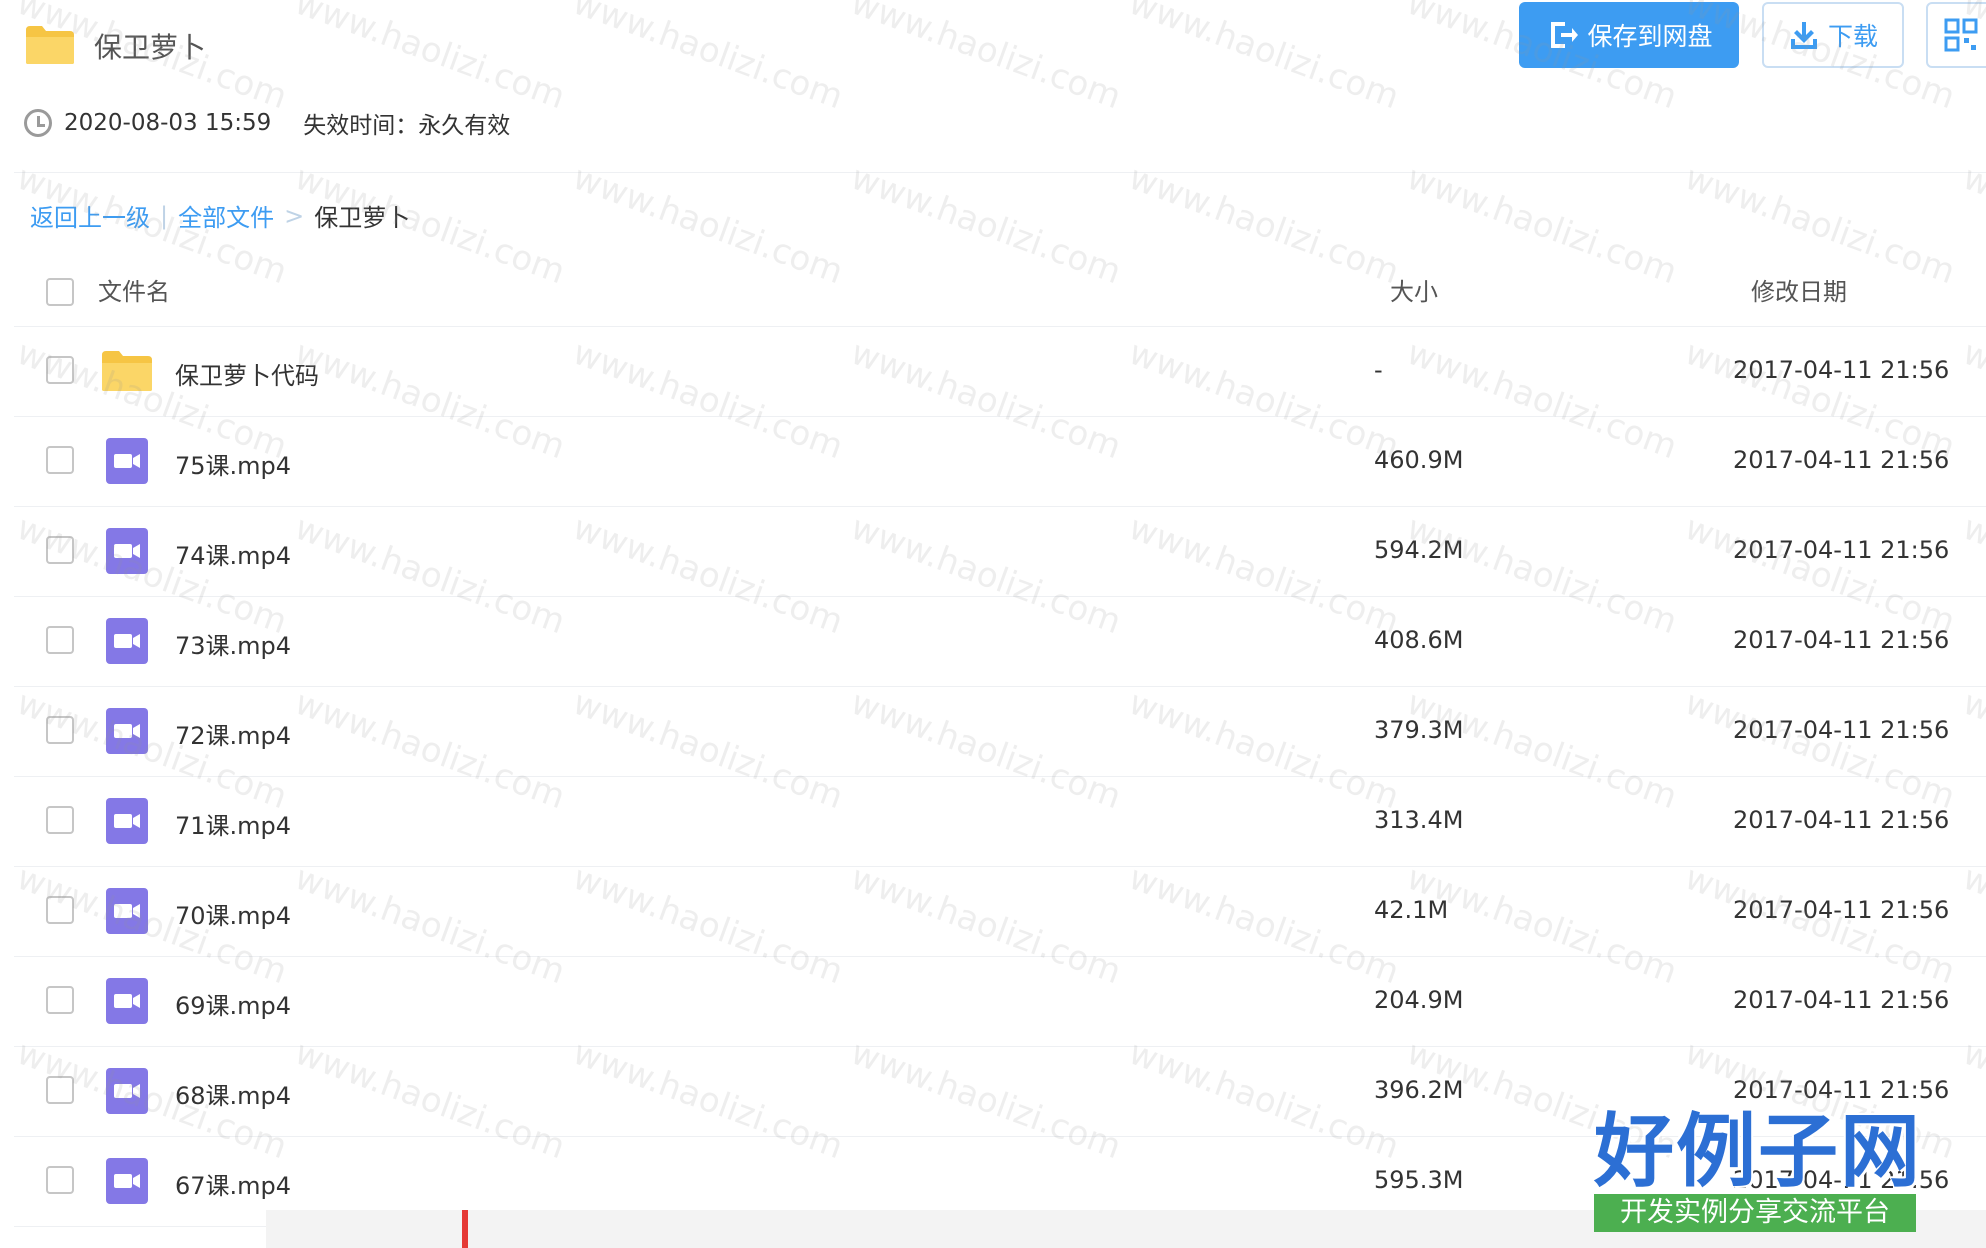 The width and height of the screenshot is (1986, 1248). What do you see at coordinates (233, 913) in the screenshot?
I see `file-name: 70课.mp4` at bounding box center [233, 913].